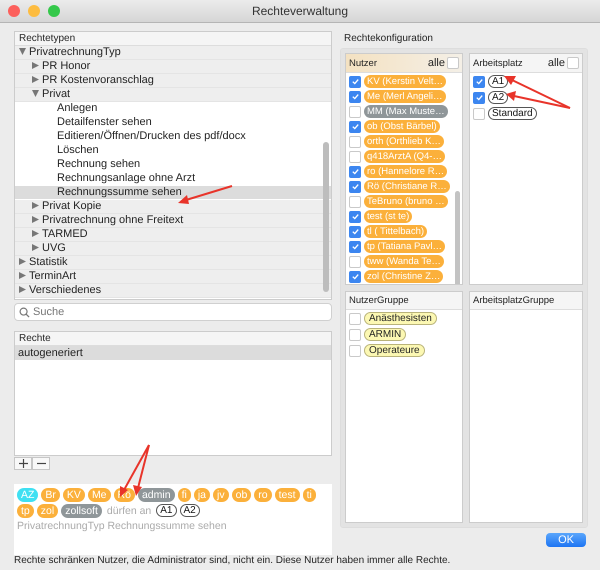 The image size is (600, 570). Describe the element at coordinates (173, 95) in the screenshot. I see `tree-item: Privat` at that location.